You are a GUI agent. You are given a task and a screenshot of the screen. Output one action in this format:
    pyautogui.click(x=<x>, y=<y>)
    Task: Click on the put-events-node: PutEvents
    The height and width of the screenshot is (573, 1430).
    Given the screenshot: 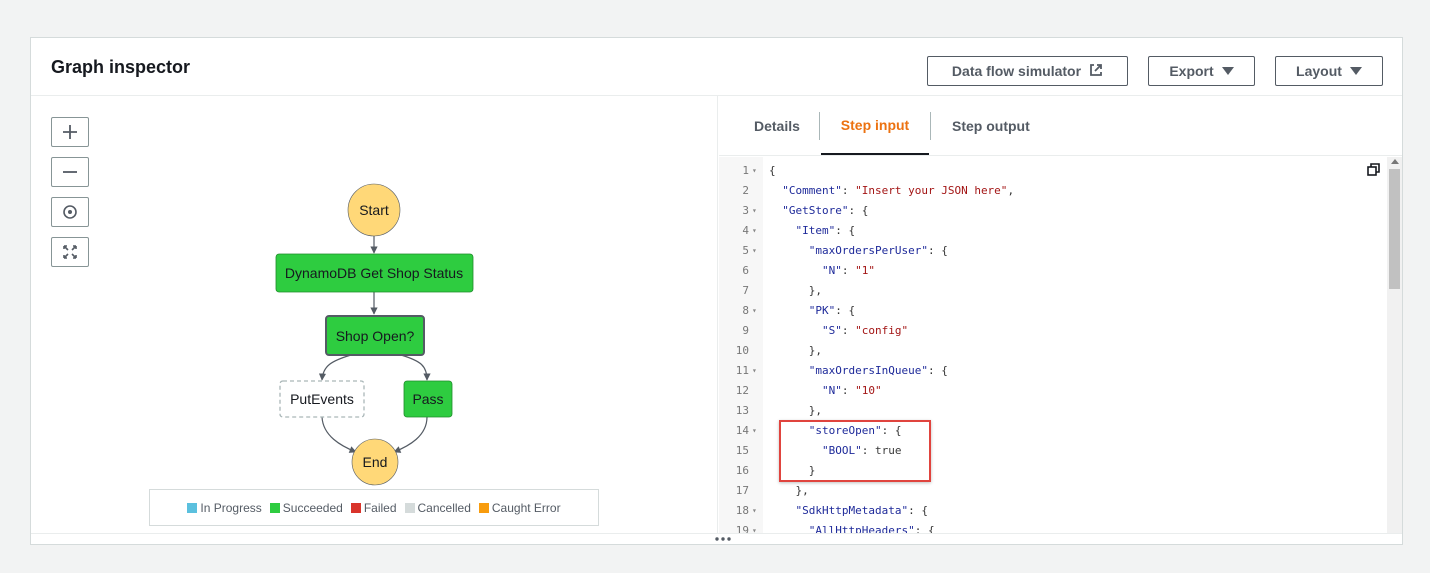 What is the action you would take?
    pyautogui.click(x=322, y=399)
    